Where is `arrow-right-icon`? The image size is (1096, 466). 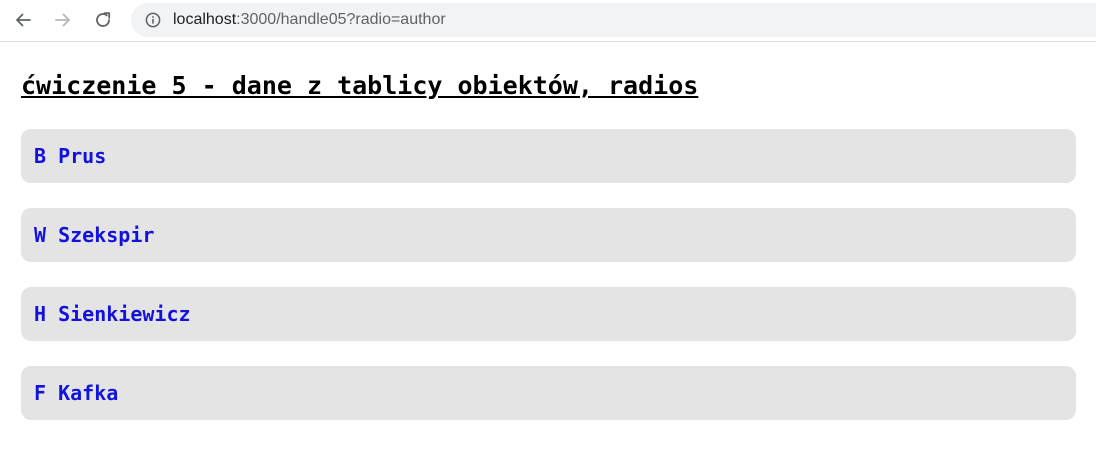 arrow-right-icon is located at coordinates (62, 20).